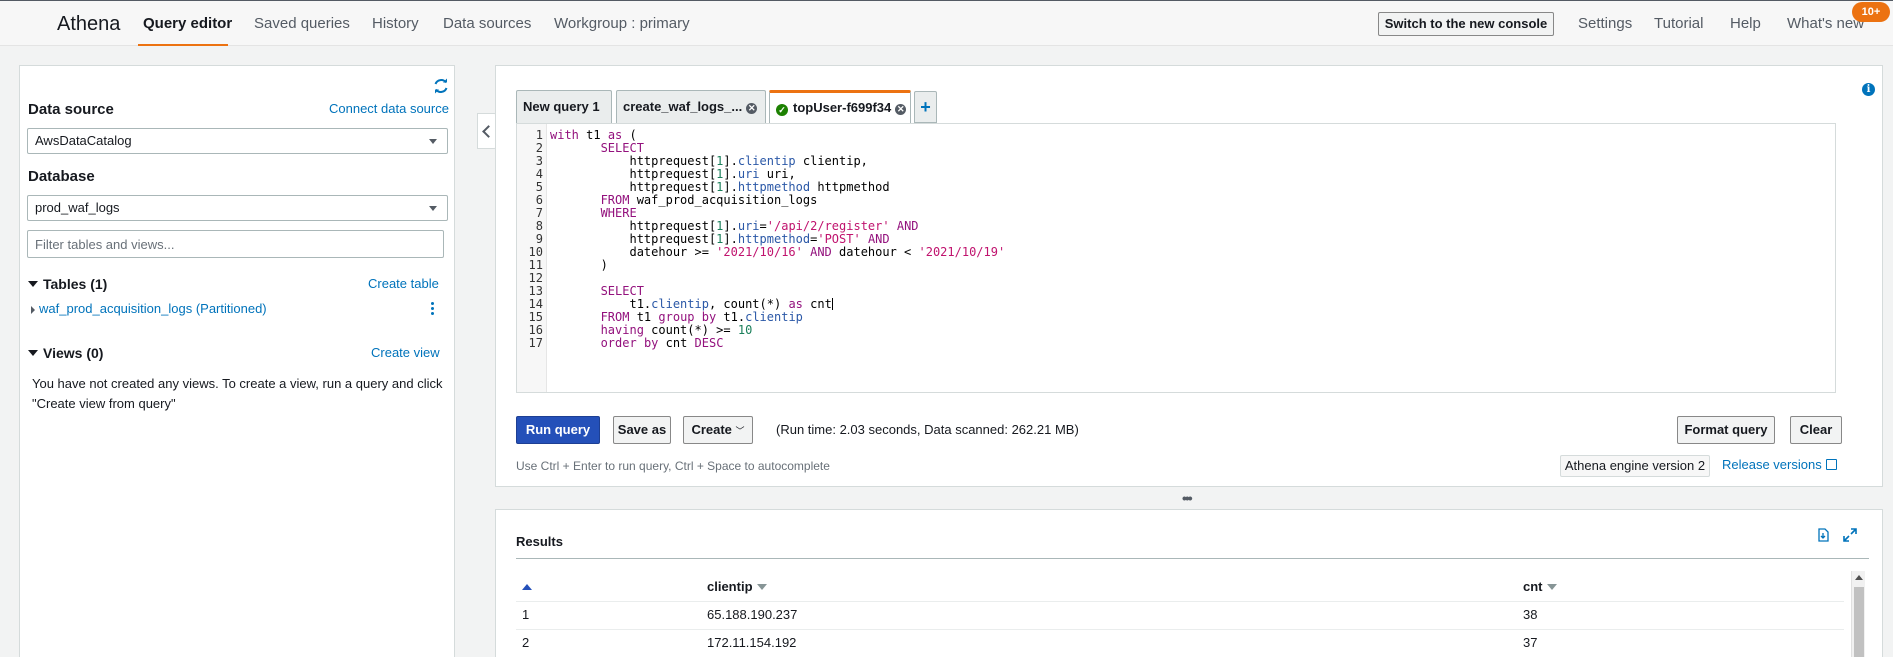  Describe the element at coordinates (73, 353) in the screenshot. I see `views-heading-label: Views (0)` at that location.